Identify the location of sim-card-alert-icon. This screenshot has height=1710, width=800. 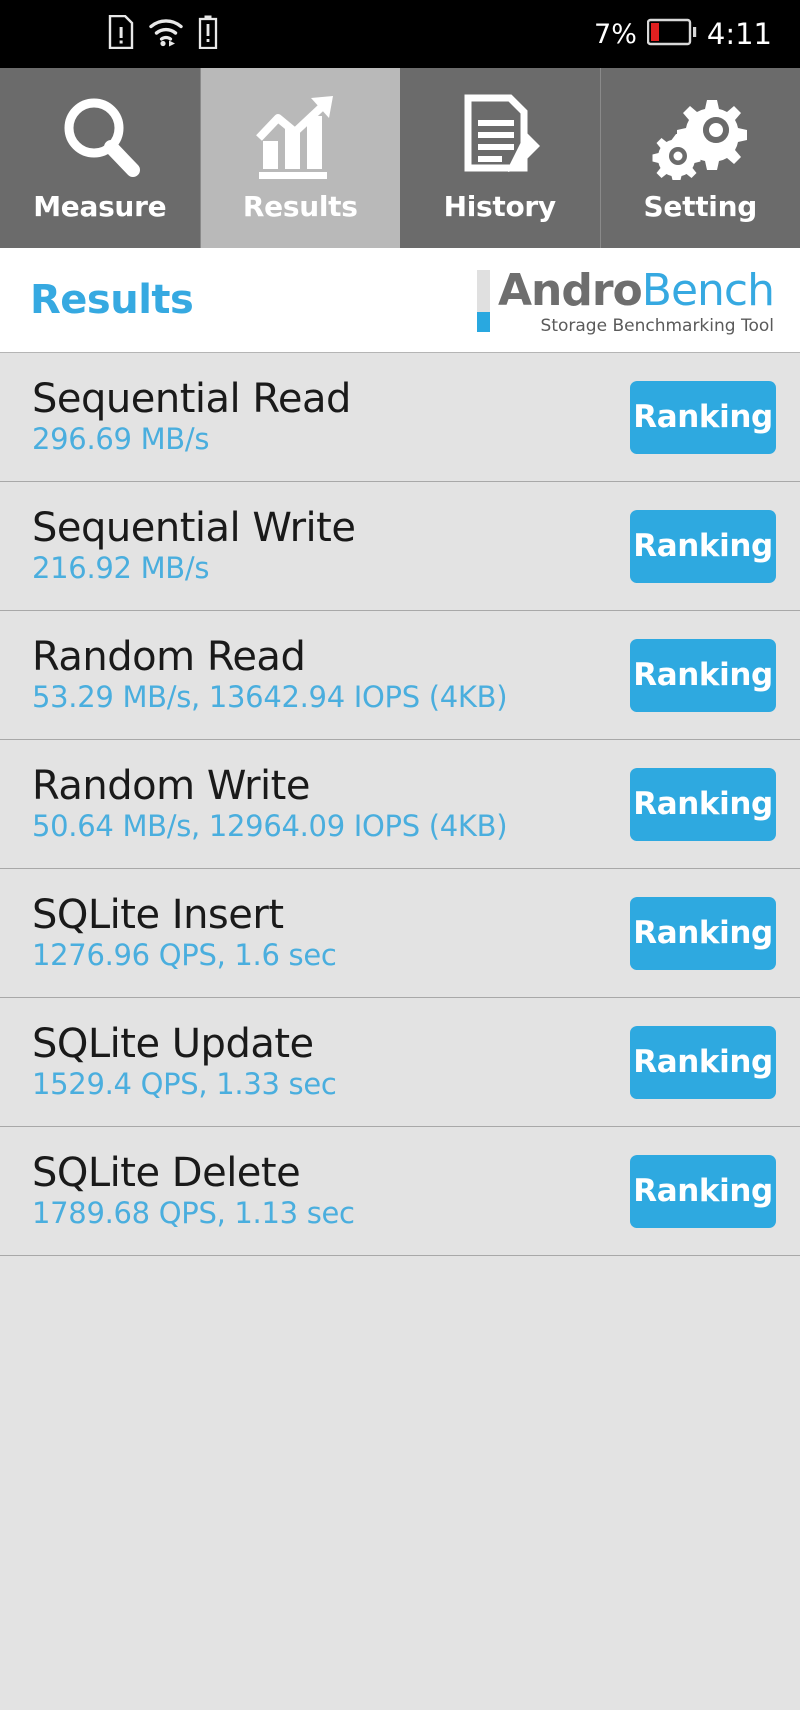
(121, 33).